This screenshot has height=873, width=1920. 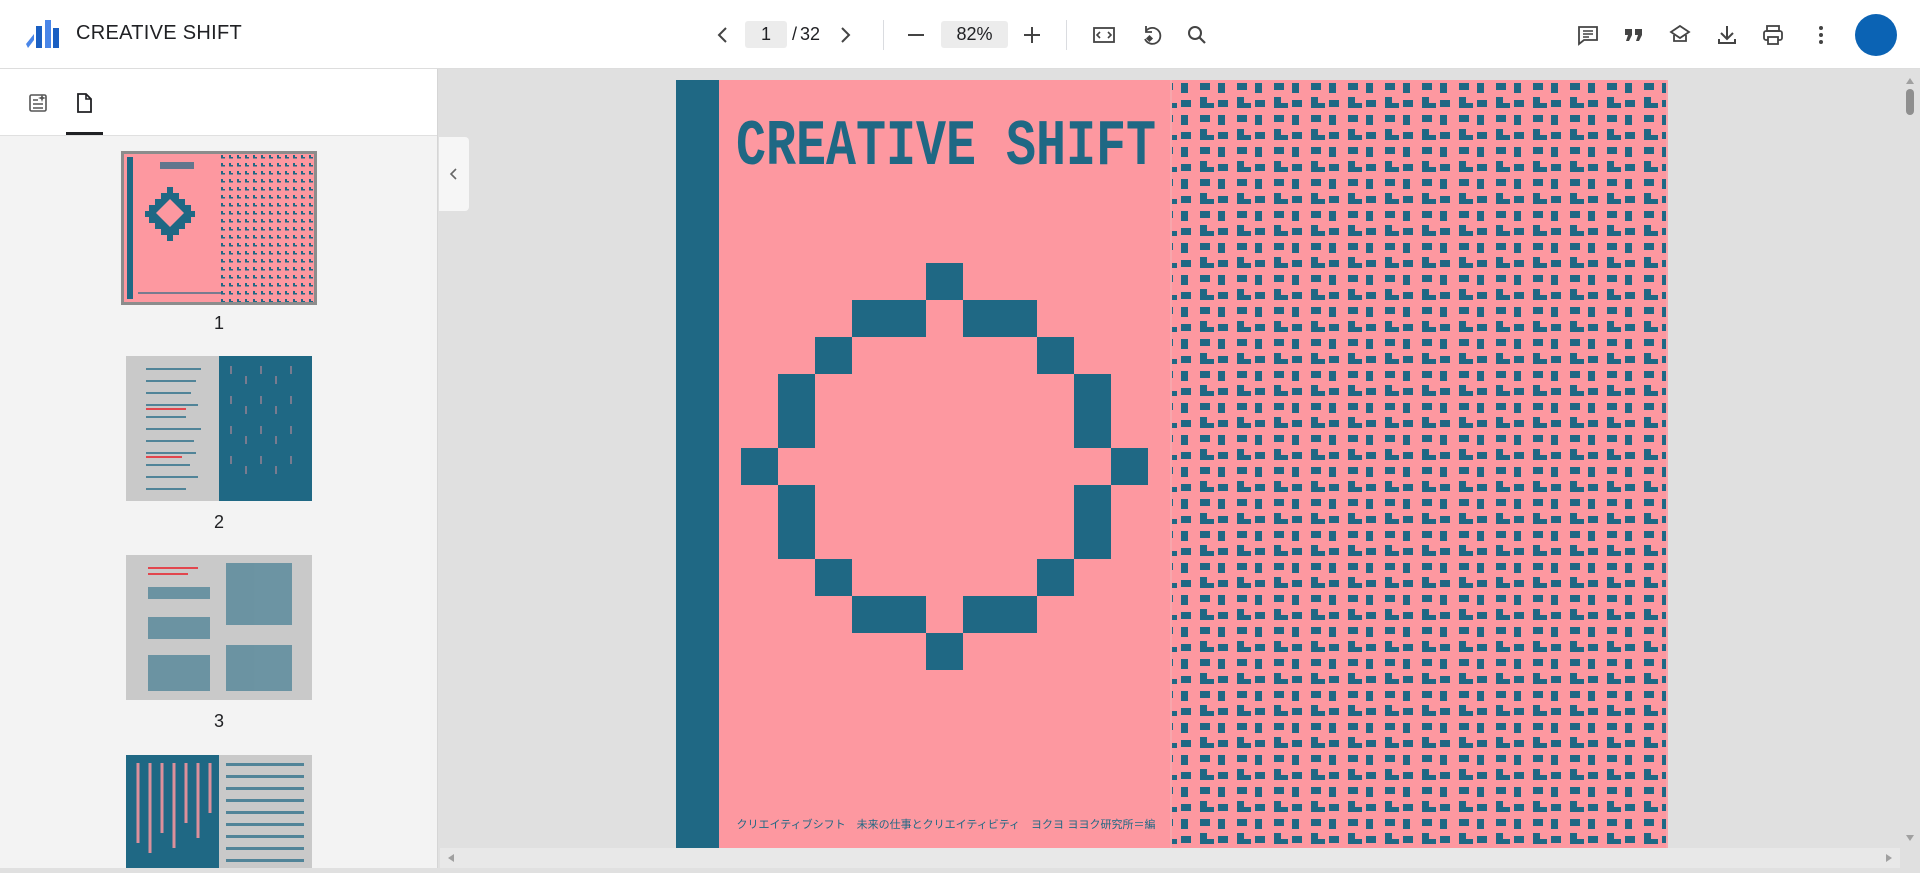 I want to click on outline-icon, so click(x=38, y=103).